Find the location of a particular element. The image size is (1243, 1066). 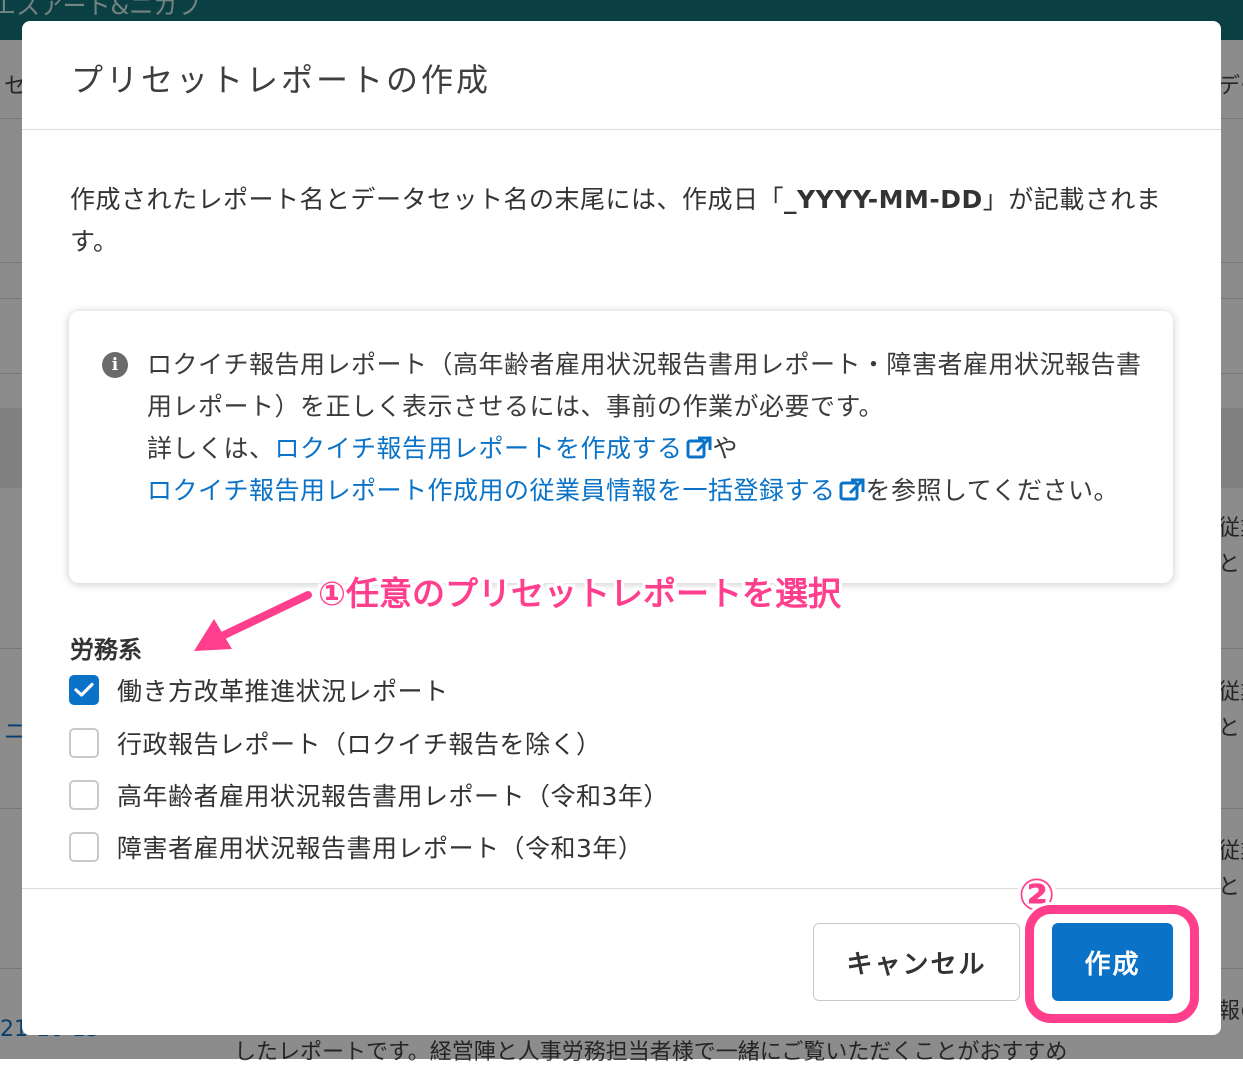

option-administrative-report: 行政報告レポート（ロクイチ報告を除く） is located at coordinates (335, 743).